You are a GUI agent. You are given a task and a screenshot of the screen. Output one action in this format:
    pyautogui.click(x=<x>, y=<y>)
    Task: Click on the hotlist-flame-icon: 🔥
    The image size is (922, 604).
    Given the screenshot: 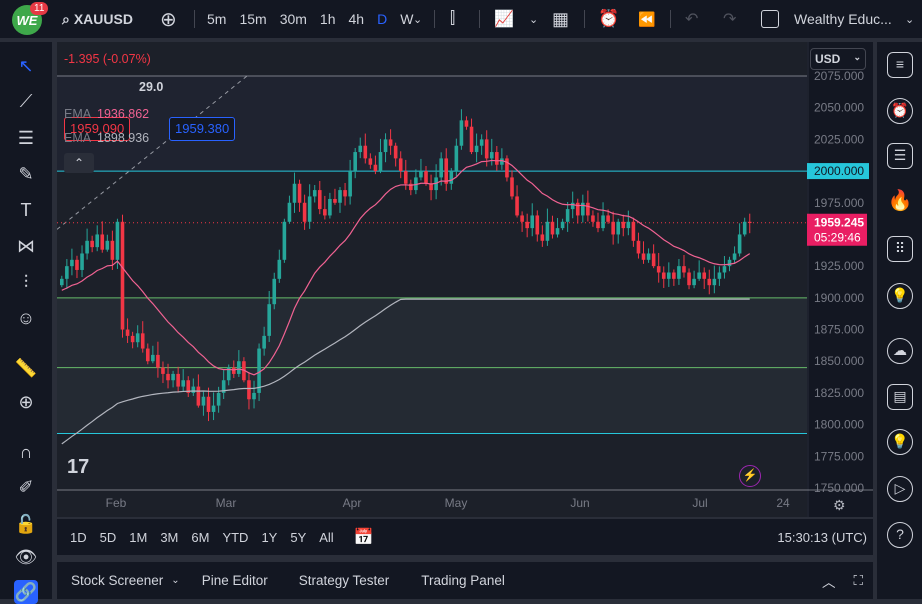 What is the action you would take?
    pyautogui.click(x=900, y=203)
    